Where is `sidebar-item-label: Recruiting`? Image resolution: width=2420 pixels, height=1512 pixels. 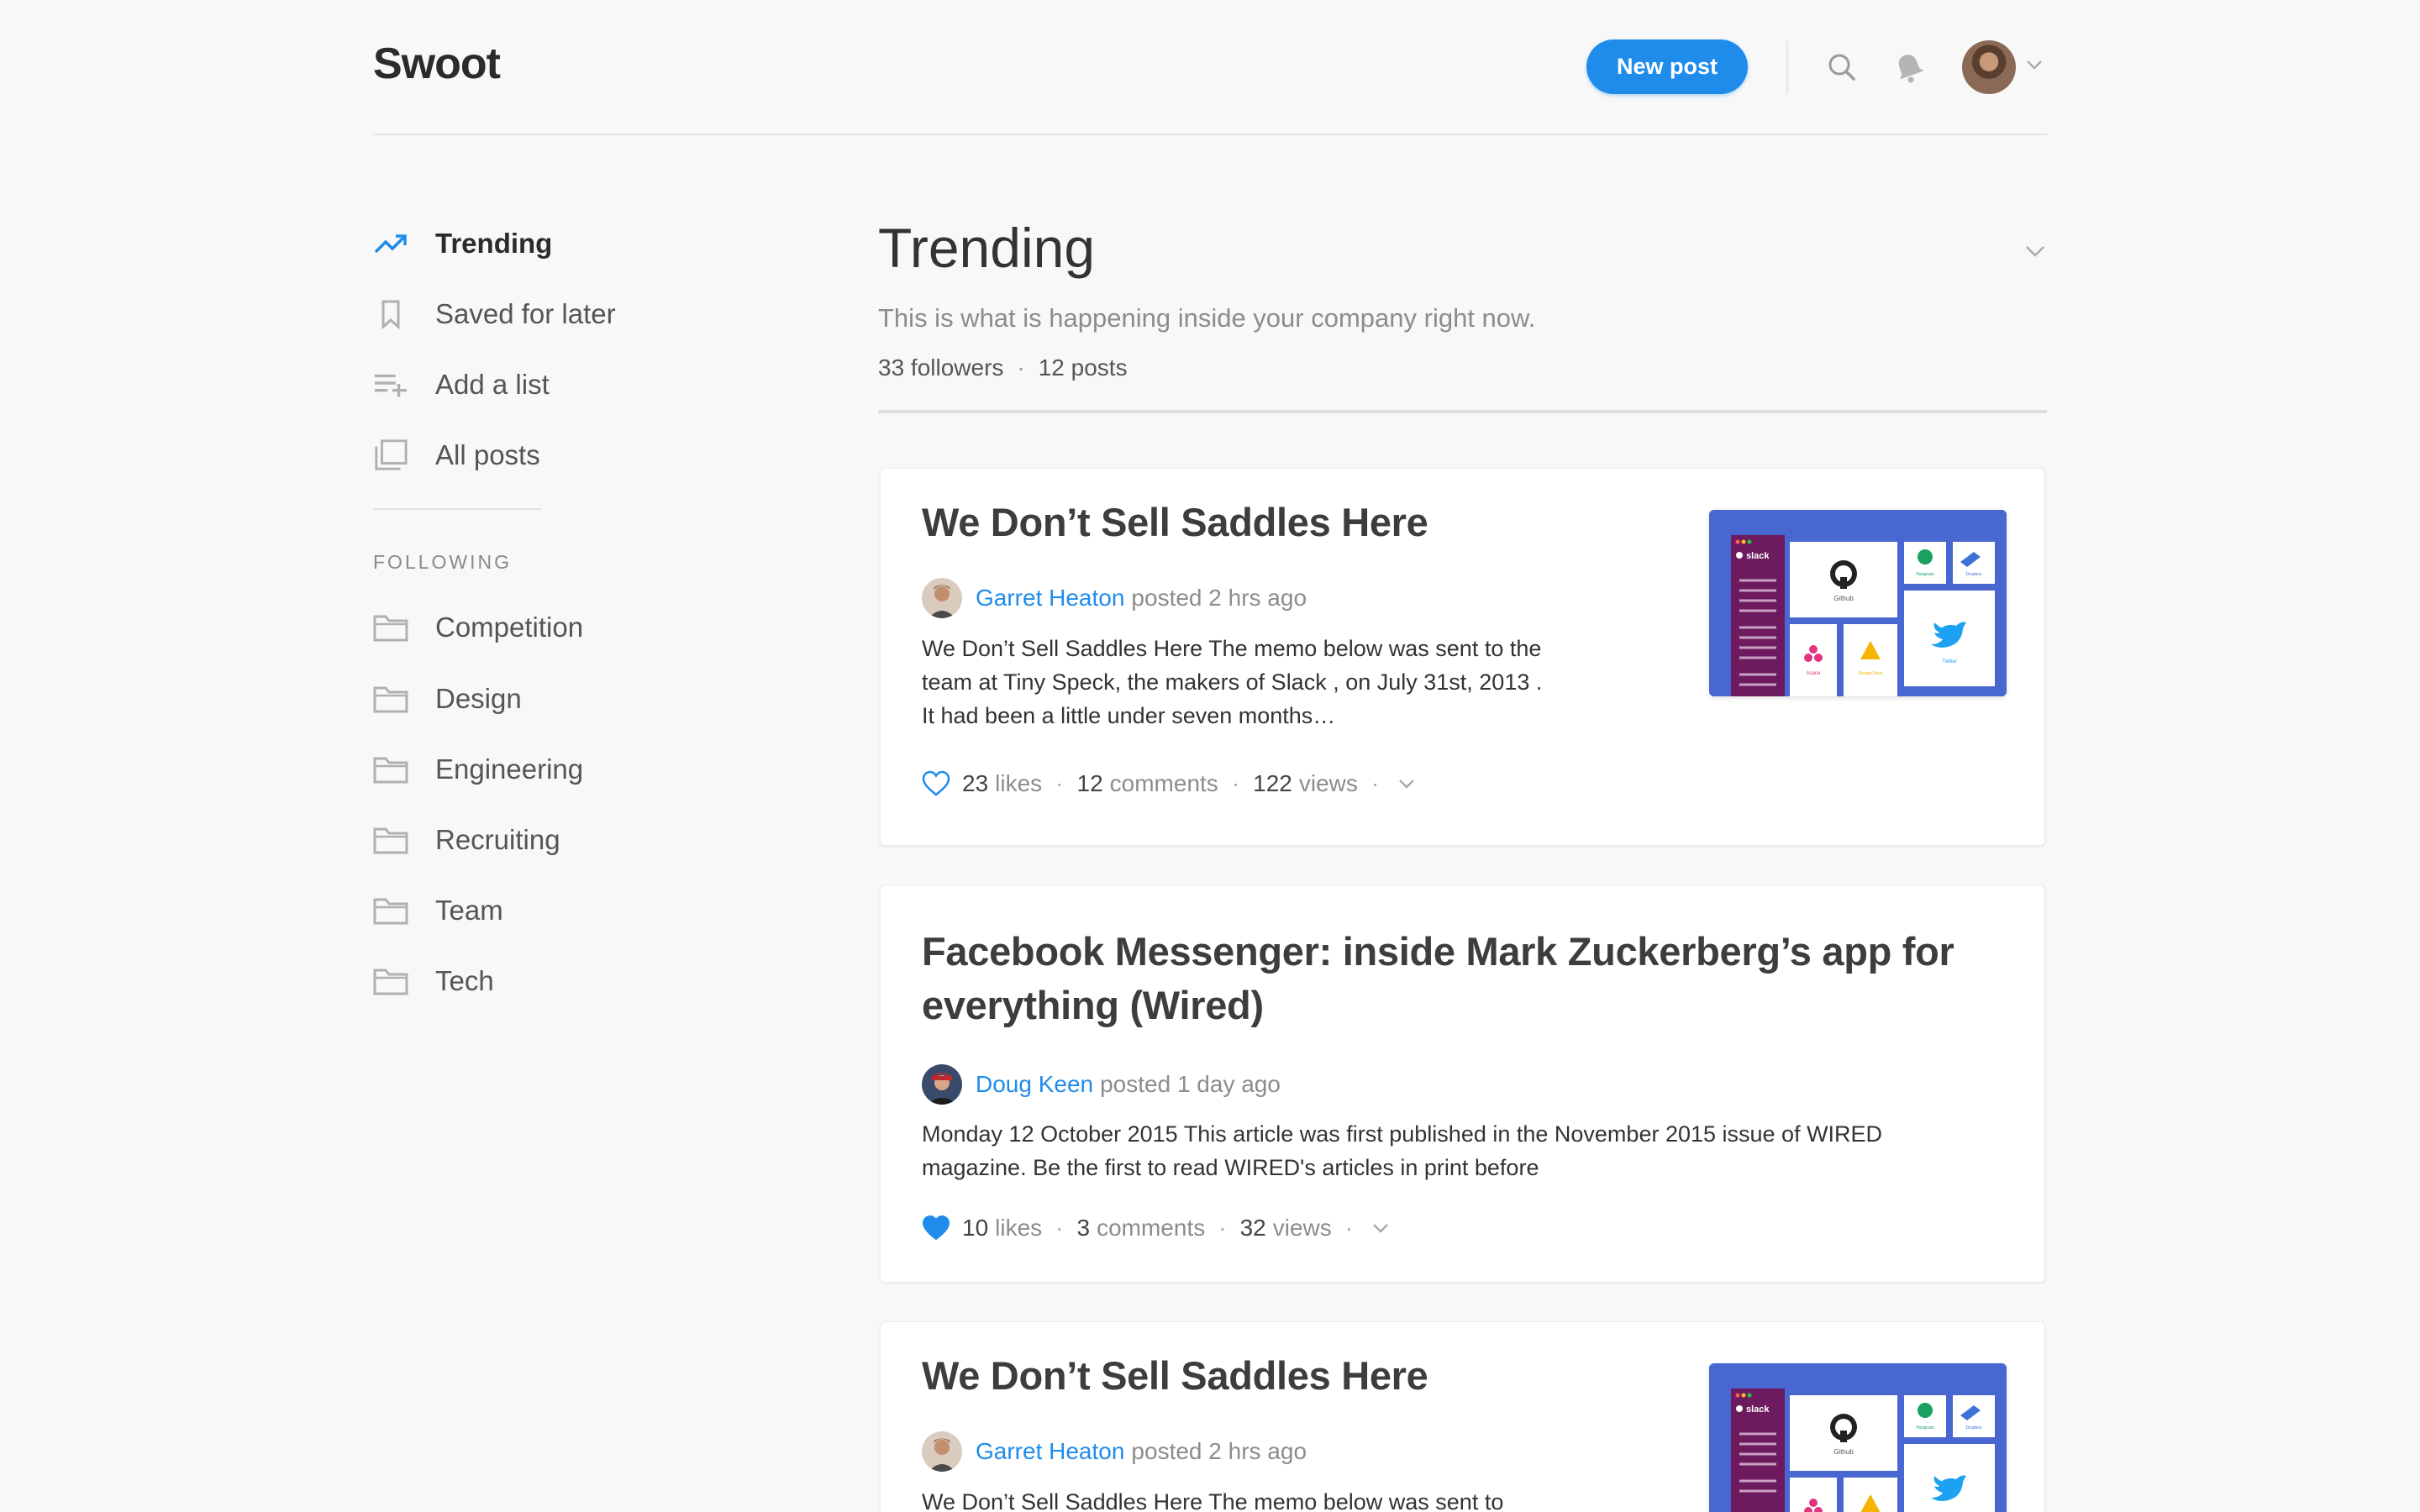 sidebar-item-label: Recruiting is located at coordinates (497, 839).